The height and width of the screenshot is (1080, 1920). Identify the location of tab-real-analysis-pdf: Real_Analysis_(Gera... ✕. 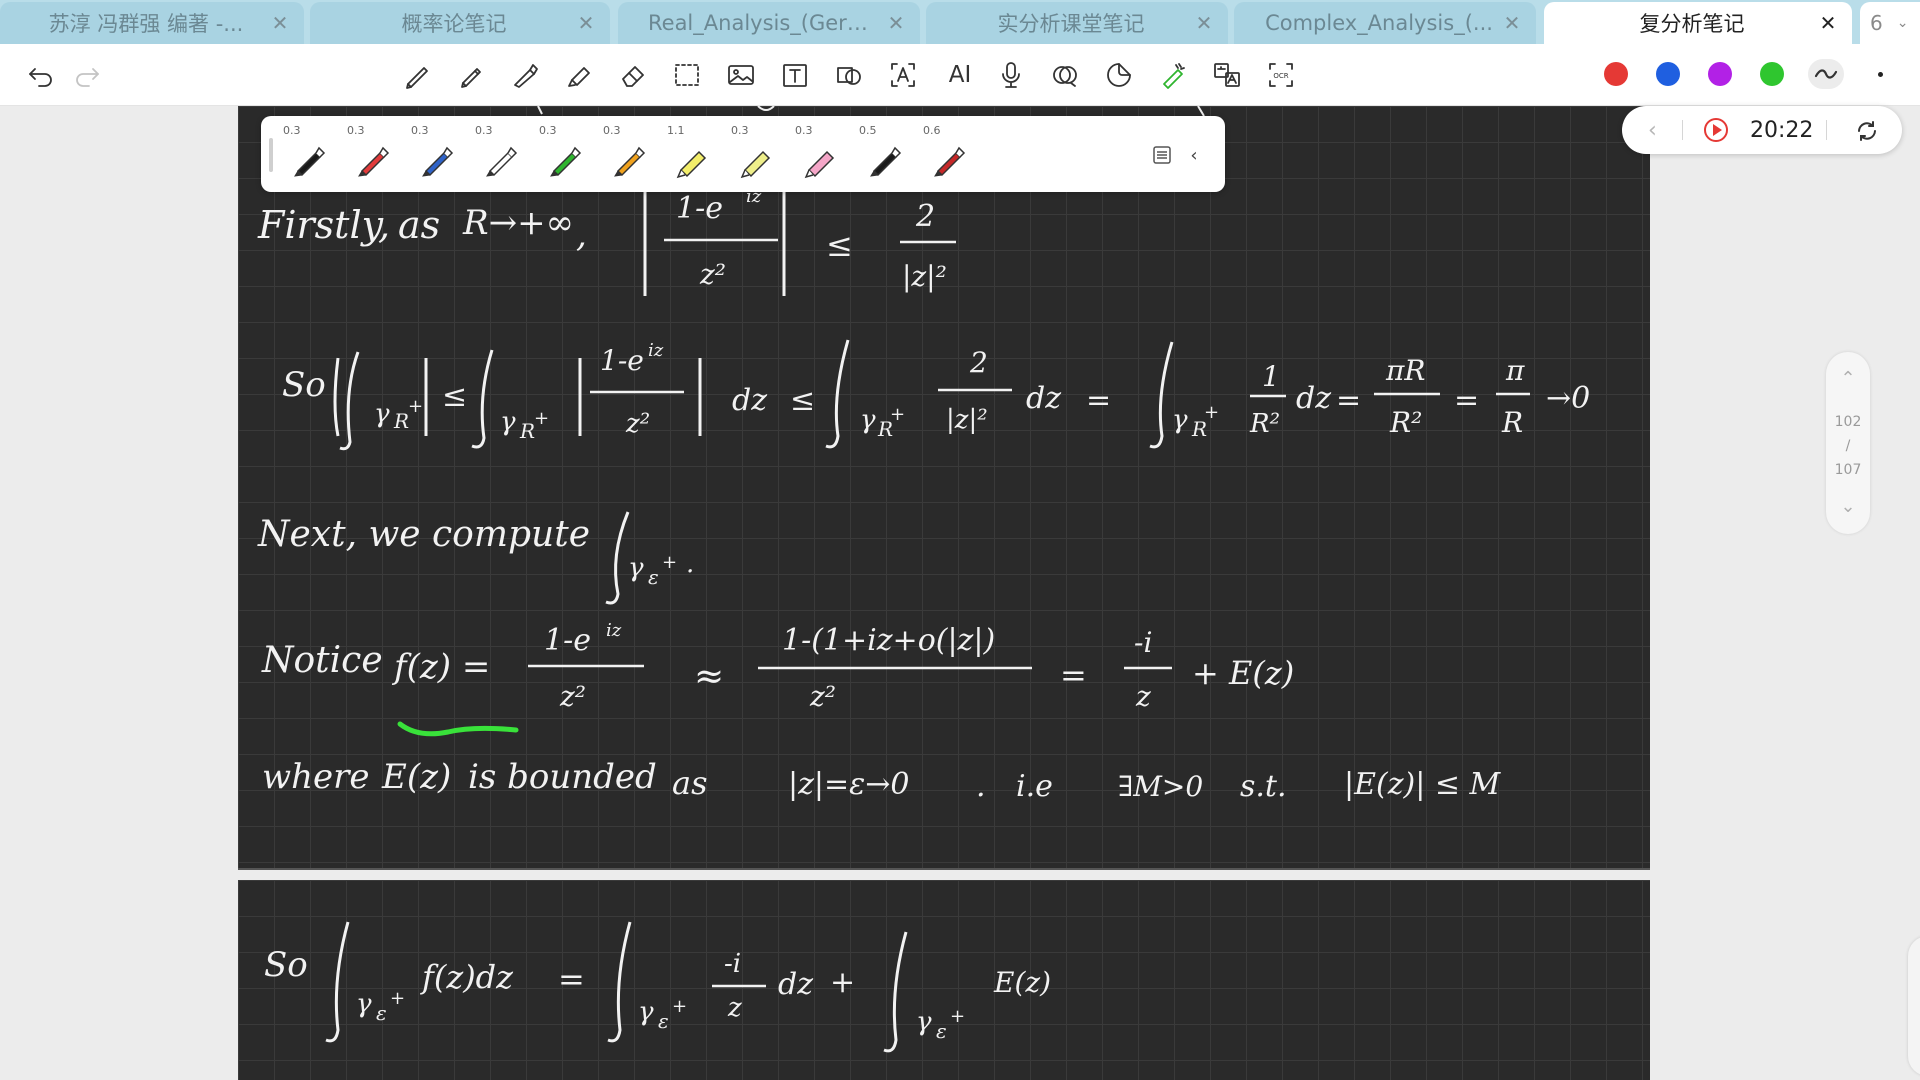
(769, 23).